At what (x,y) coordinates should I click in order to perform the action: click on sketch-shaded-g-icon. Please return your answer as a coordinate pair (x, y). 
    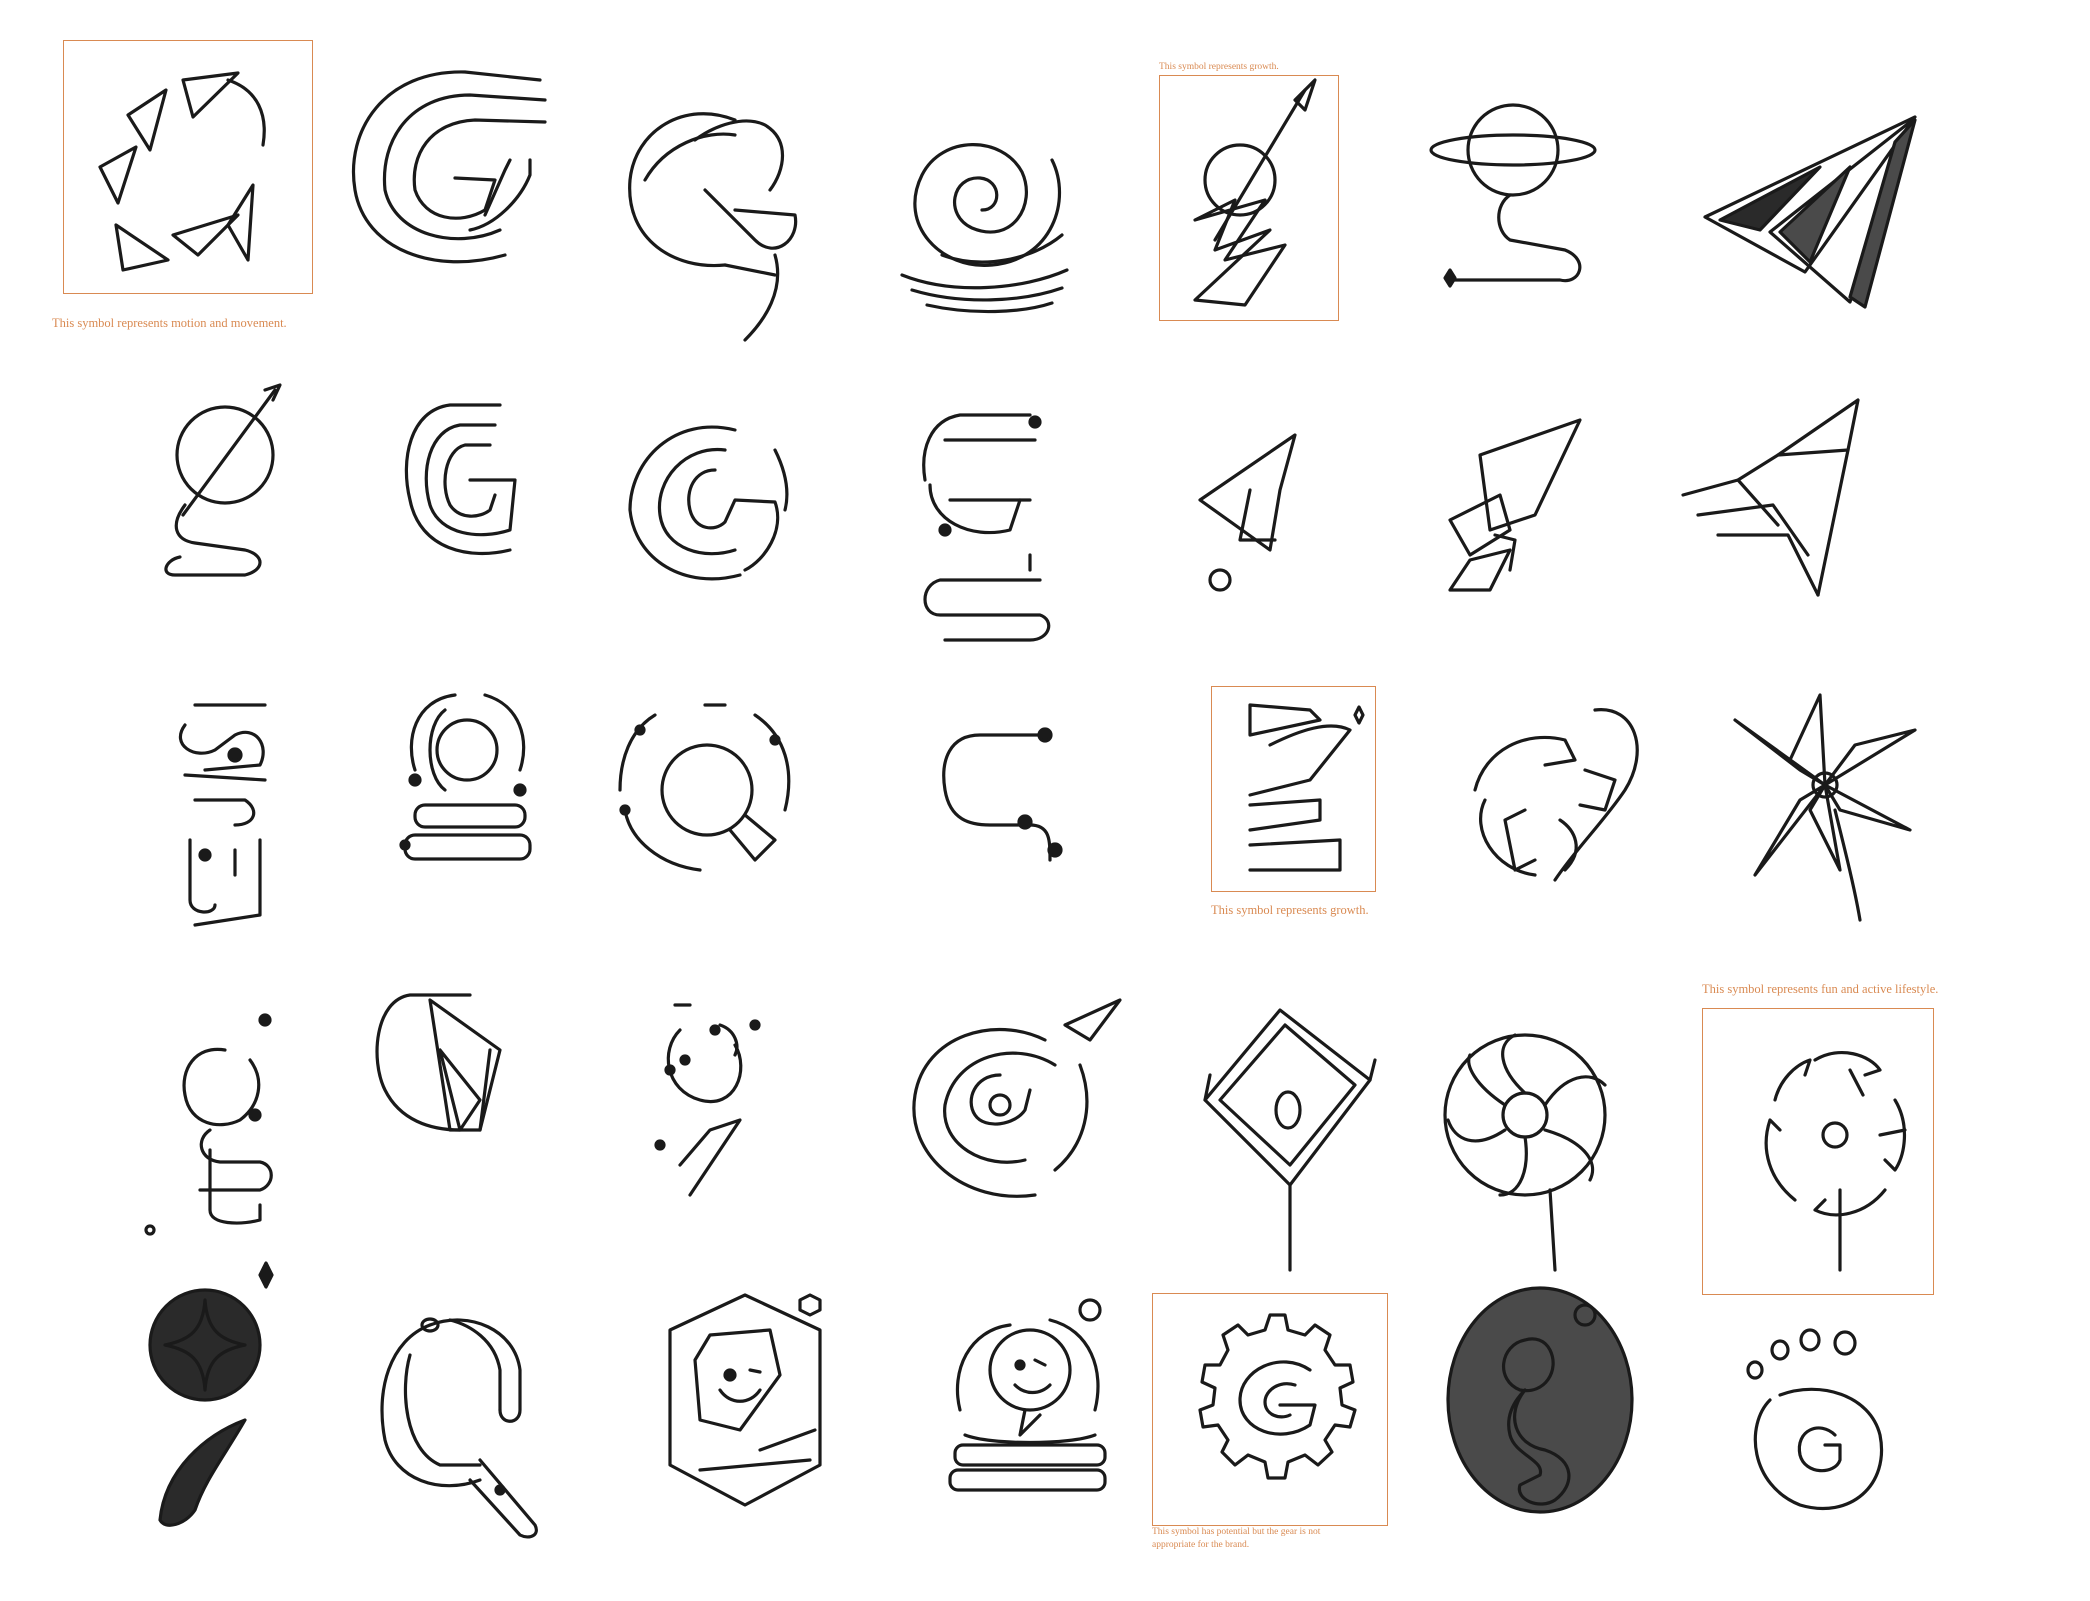
    Looking at the image, I should click on (1542, 1402).